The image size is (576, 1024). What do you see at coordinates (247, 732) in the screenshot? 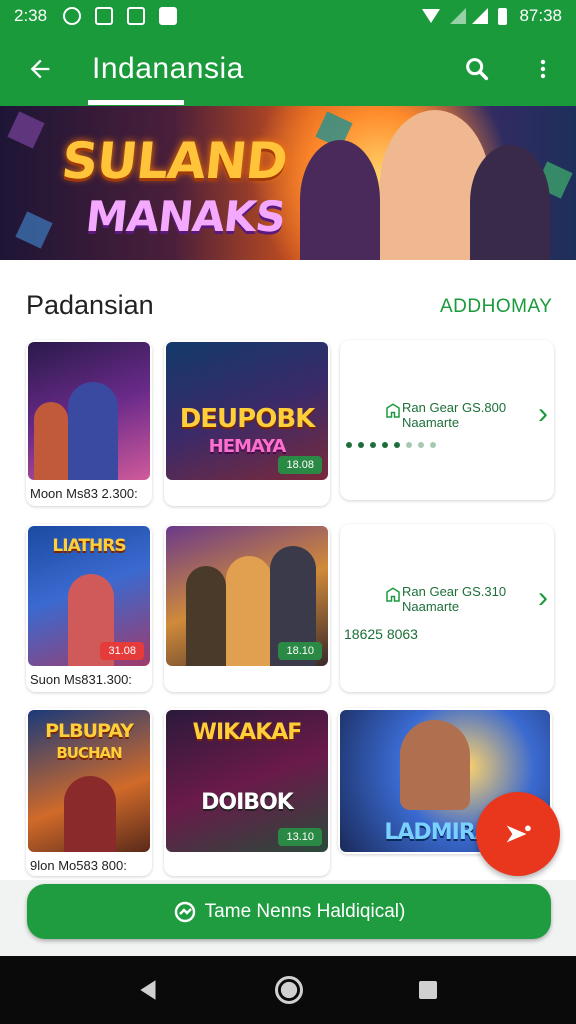
I see `game-art-title: WIKAKAF` at bounding box center [247, 732].